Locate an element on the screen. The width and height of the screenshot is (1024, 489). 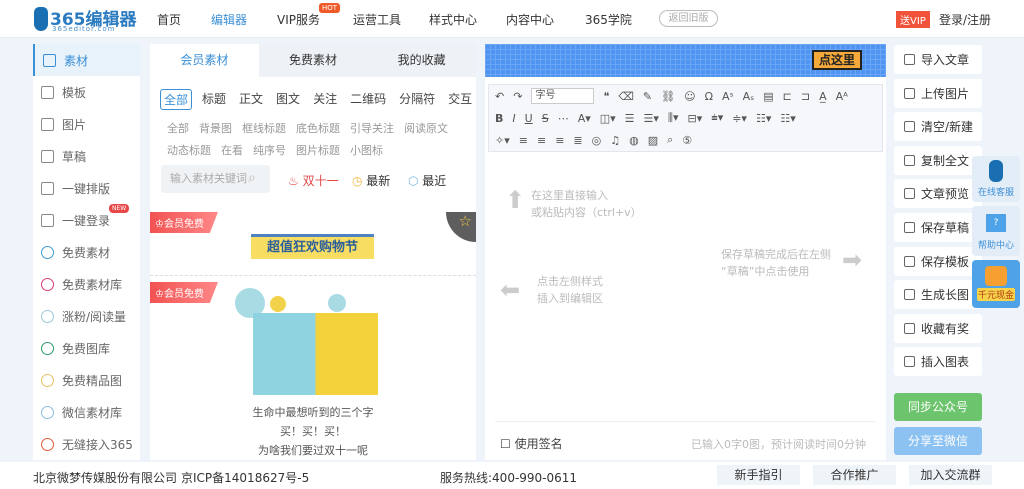
sidebar-item: 图片 is located at coordinates (86, 124).